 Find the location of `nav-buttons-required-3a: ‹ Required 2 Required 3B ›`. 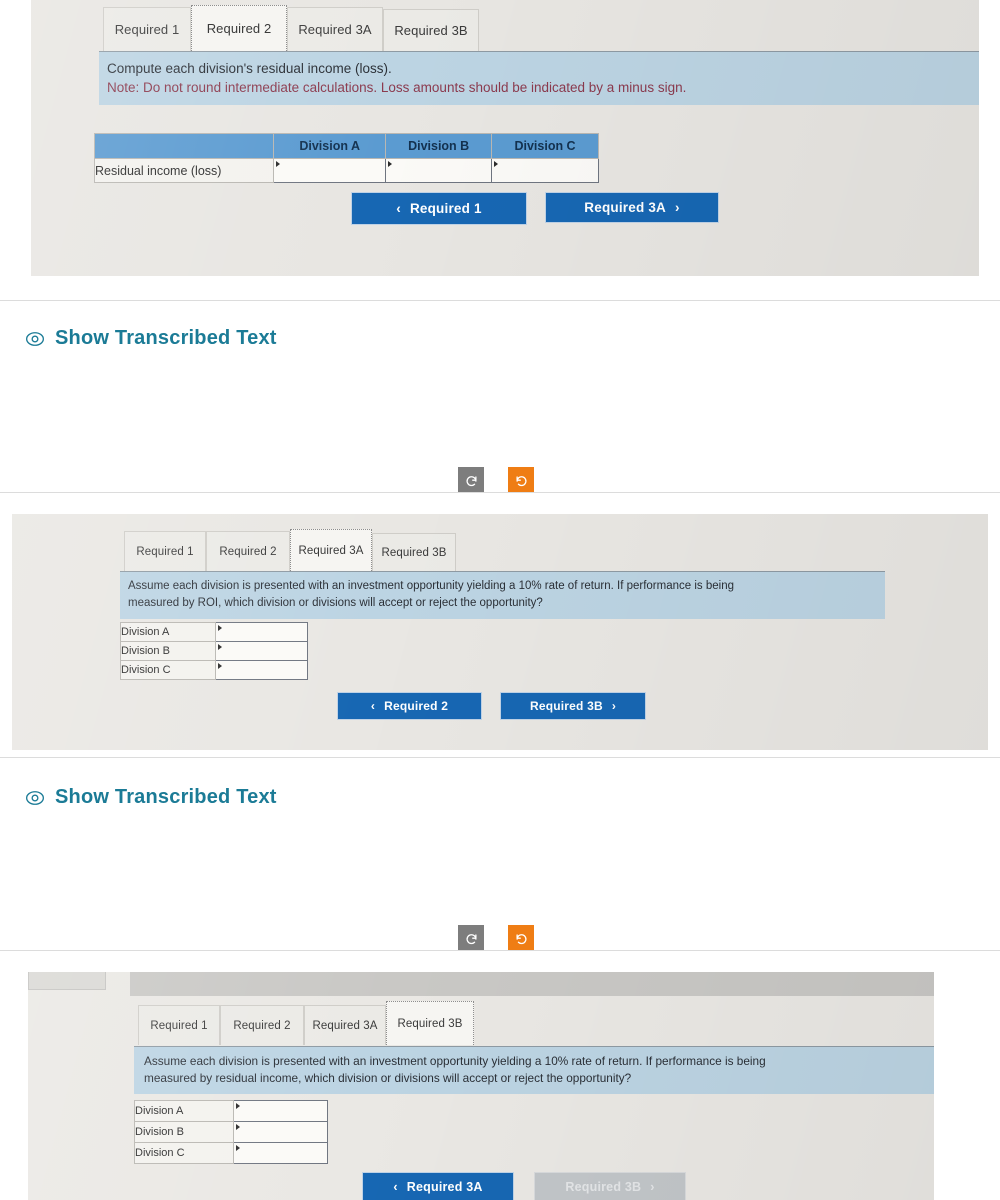

nav-buttons-required-3a: ‹ Required 2 Required 3B › is located at coordinates (491, 706).